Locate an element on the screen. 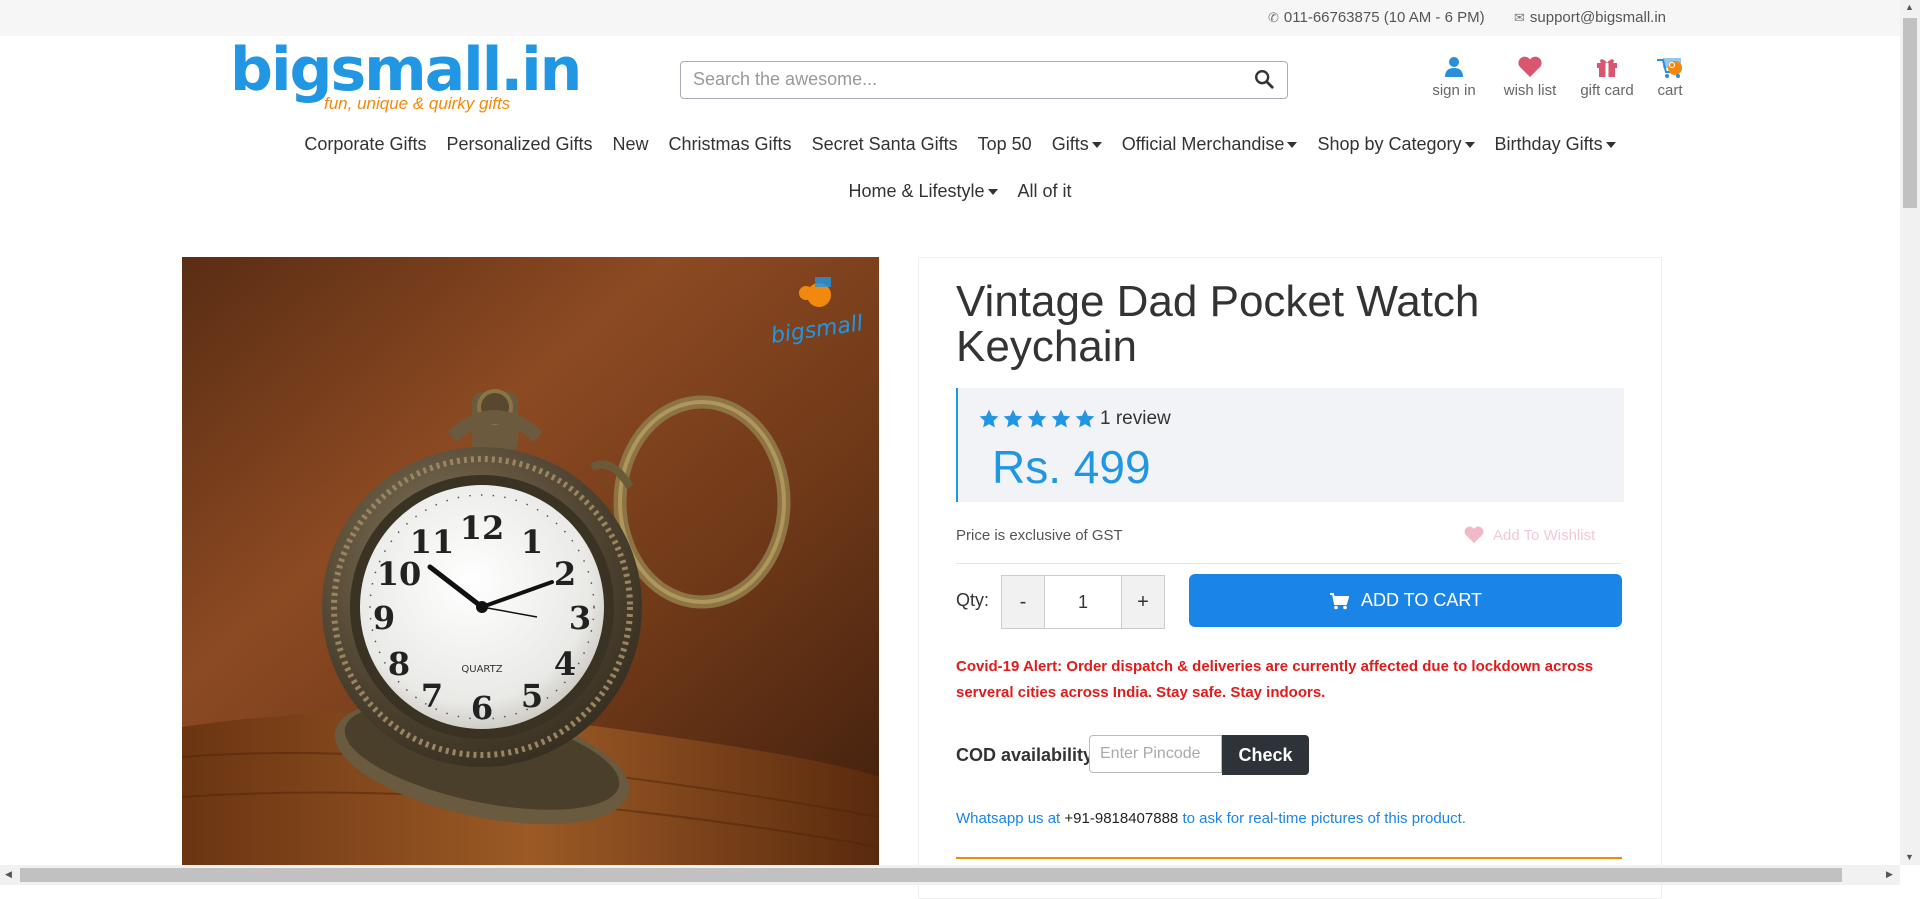 The height and width of the screenshot is (899, 1920). search-box is located at coordinates (984, 80).